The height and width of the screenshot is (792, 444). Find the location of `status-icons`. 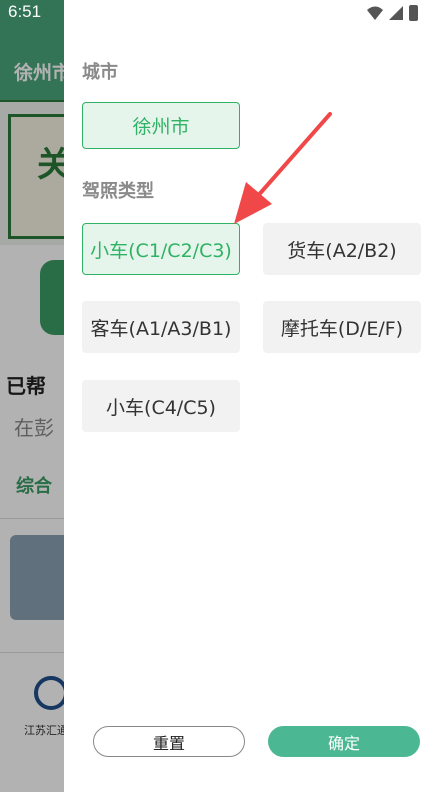

status-icons is located at coordinates (392, 13).